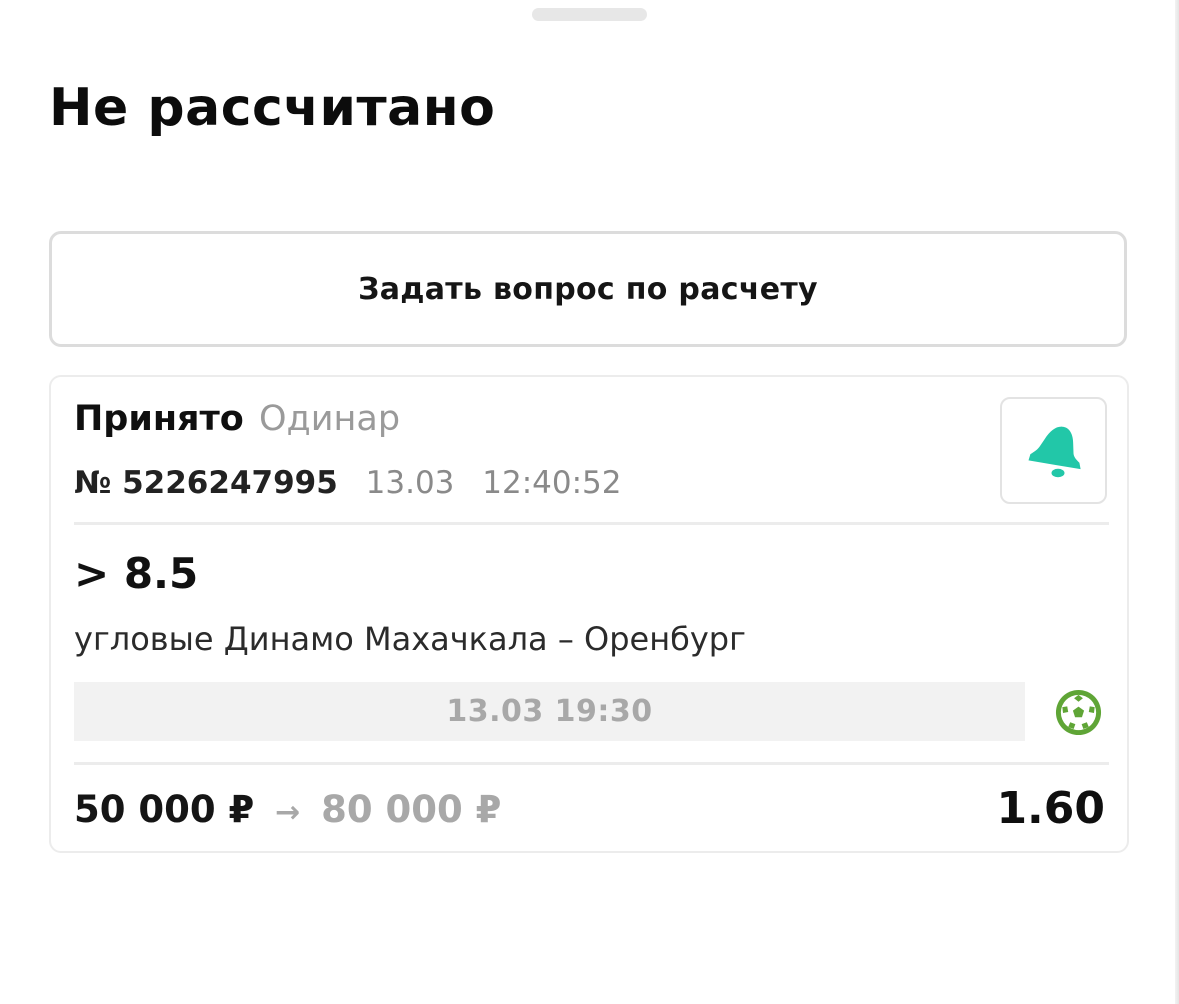  Describe the element at coordinates (549, 711) in the screenshot. I see `event-datetime: 13.03 19:30` at that location.